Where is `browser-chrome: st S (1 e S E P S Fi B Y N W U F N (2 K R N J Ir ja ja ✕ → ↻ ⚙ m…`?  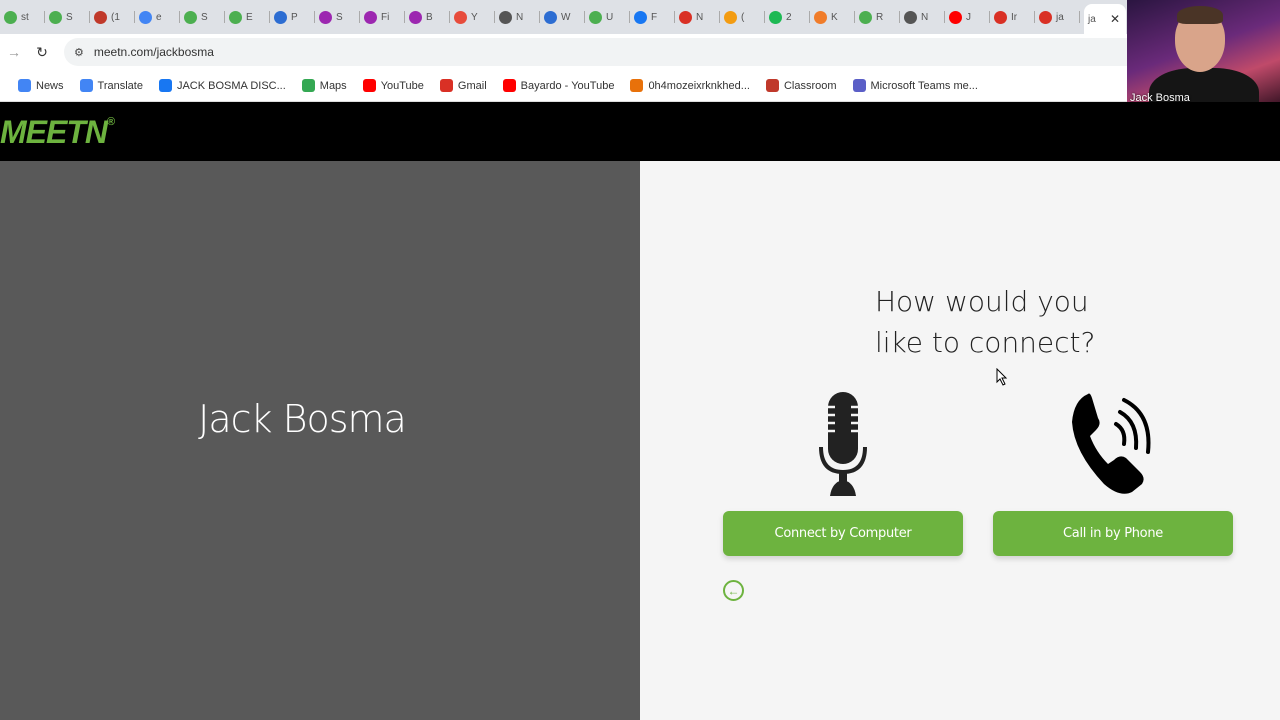 browser-chrome: st S (1 e S E P S Fi B Y N W U F N (2 K R N J Ir ja ja ✕ → ↻ ⚙ m… is located at coordinates (563, 51).